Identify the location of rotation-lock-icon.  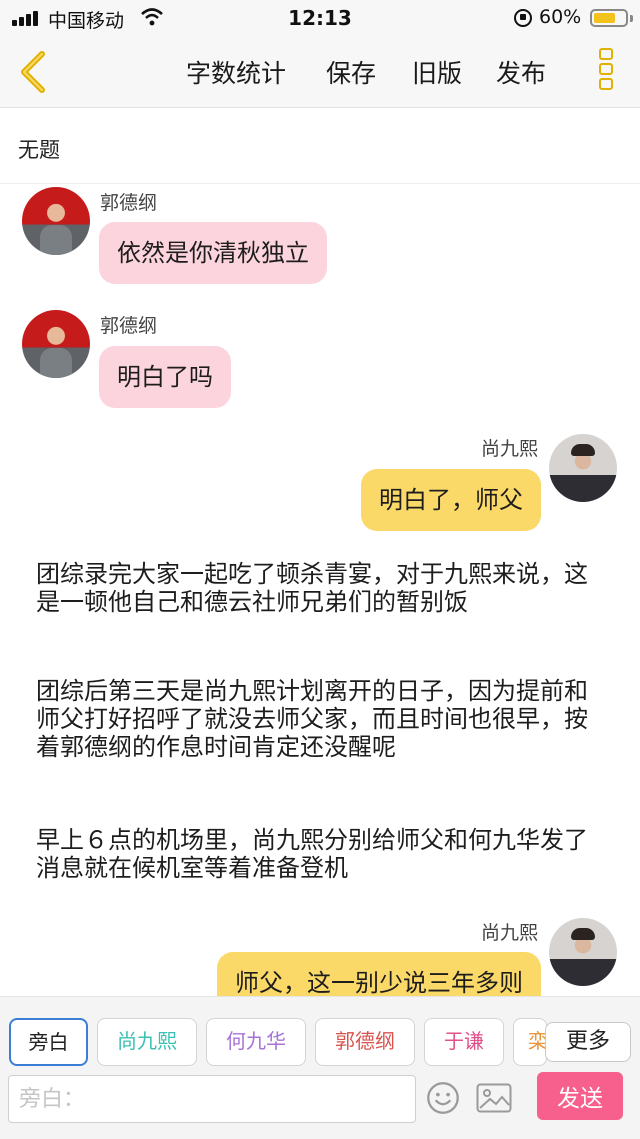
(523, 18).